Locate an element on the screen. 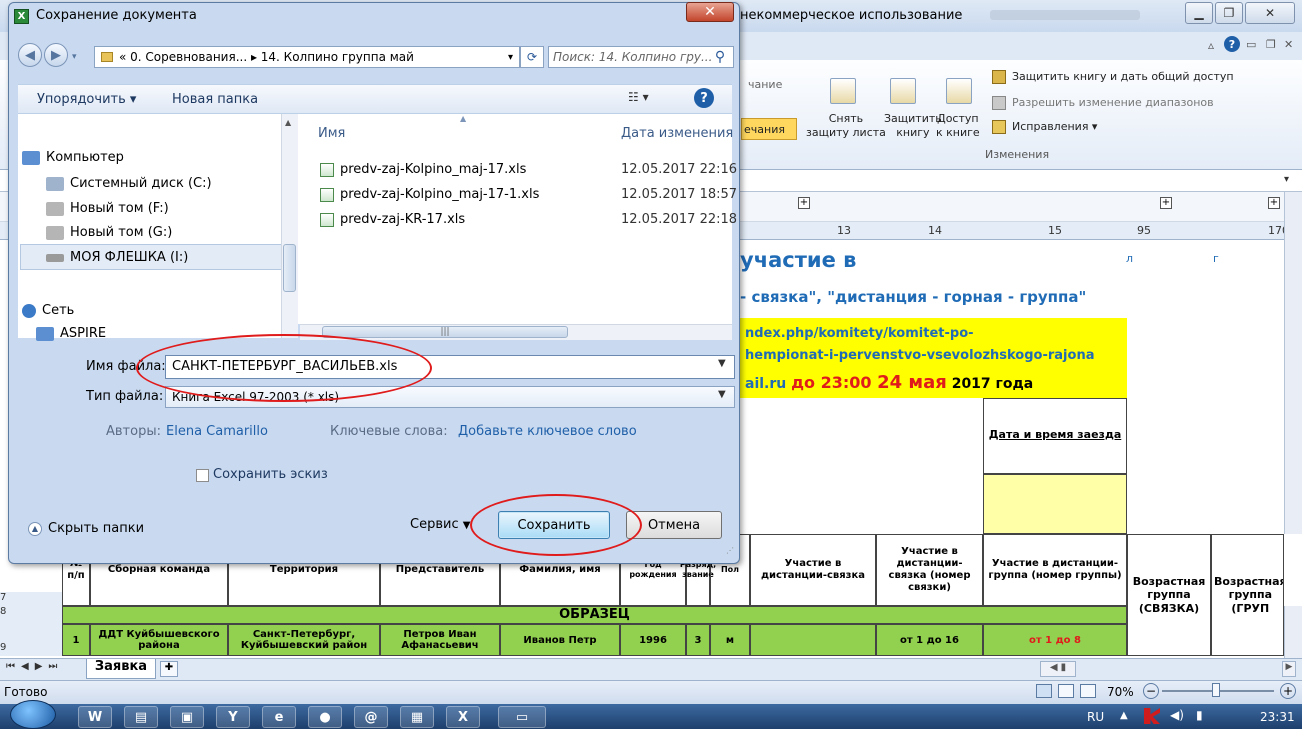 Image resolution: width=1302 pixels, height=729 pixels. breadcrumb-dropdown-icon: ▾ is located at coordinates (510, 57).